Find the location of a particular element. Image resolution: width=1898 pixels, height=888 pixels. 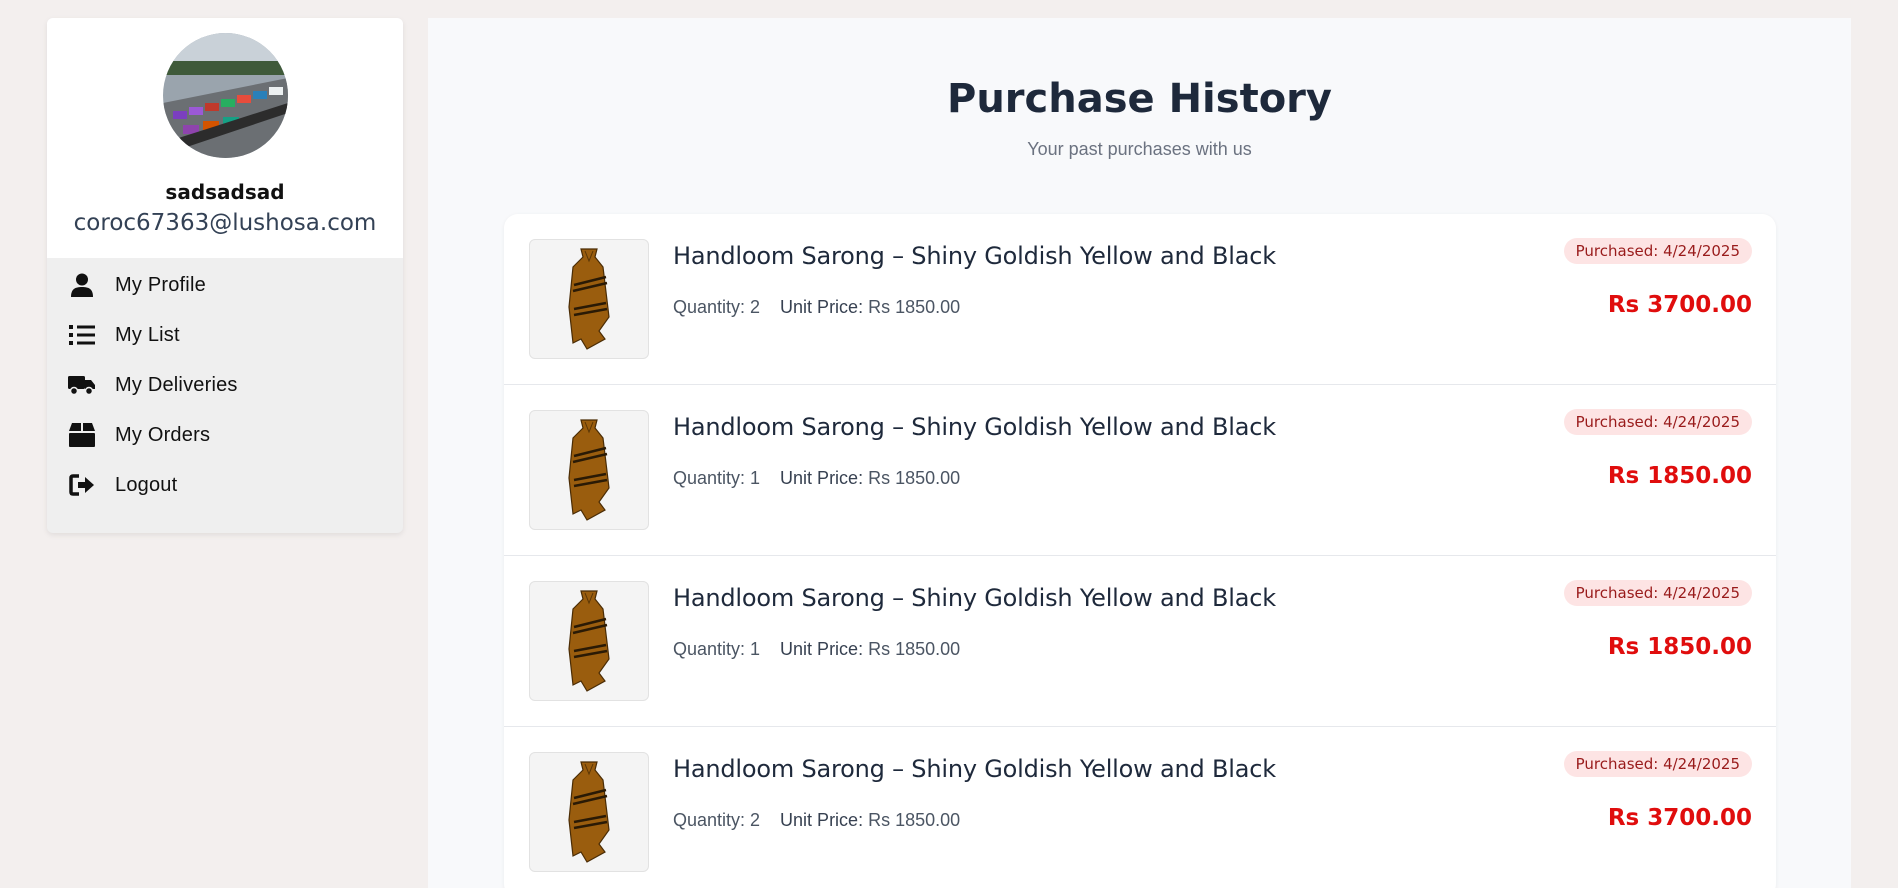

sidebar-item-my-orders: My Orders is located at coordinates (225, 435).